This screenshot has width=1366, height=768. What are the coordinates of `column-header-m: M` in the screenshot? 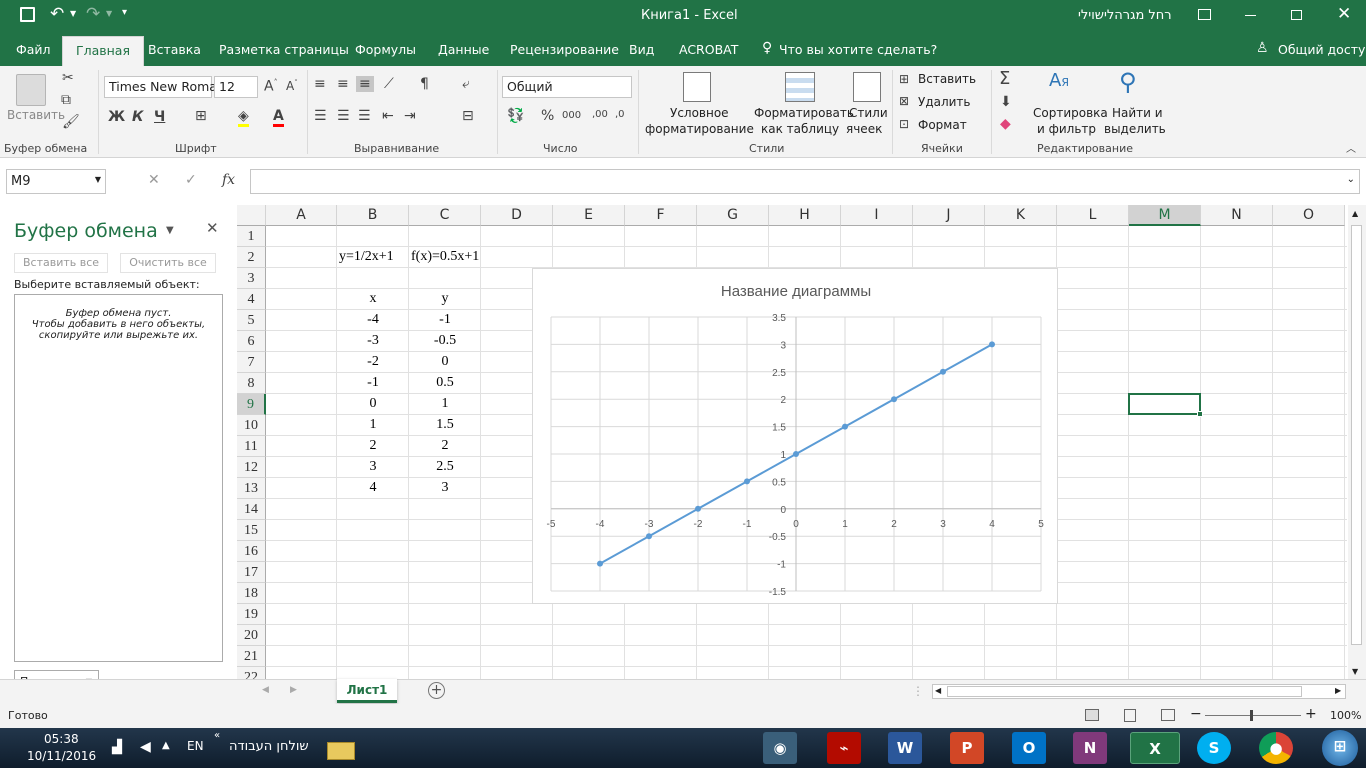 It's located at (1165, 215).